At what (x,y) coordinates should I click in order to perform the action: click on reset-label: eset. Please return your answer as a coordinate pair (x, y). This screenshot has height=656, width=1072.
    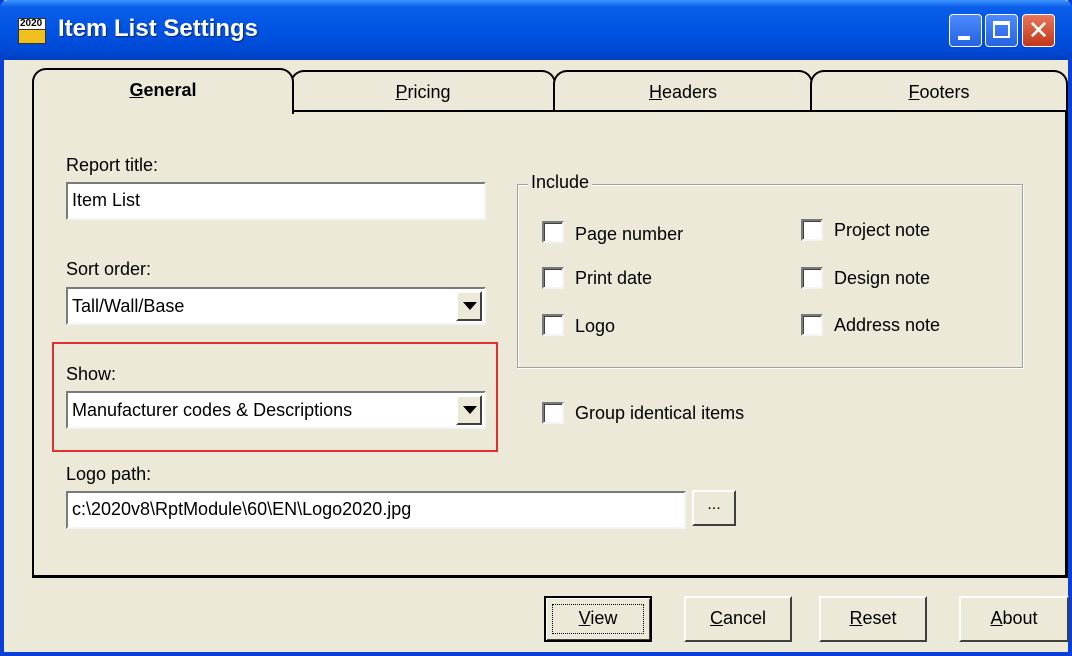
    Looking at the image, I should click on (879, 618).